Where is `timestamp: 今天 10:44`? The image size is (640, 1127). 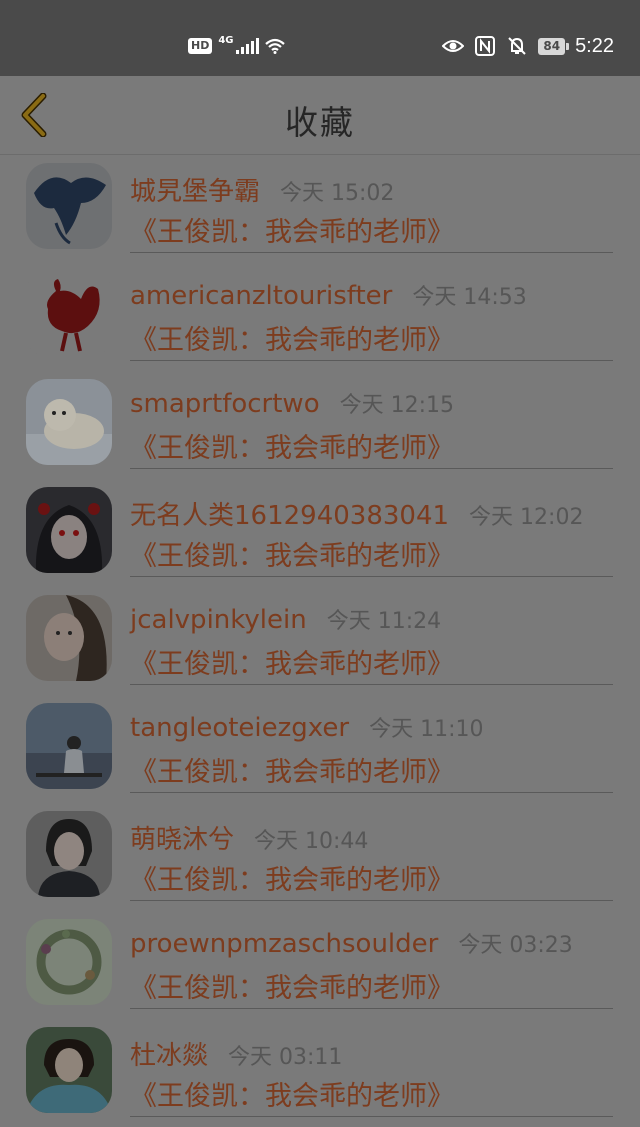
timestamp: 今天 10:44 is located at coordinates (311, 841).